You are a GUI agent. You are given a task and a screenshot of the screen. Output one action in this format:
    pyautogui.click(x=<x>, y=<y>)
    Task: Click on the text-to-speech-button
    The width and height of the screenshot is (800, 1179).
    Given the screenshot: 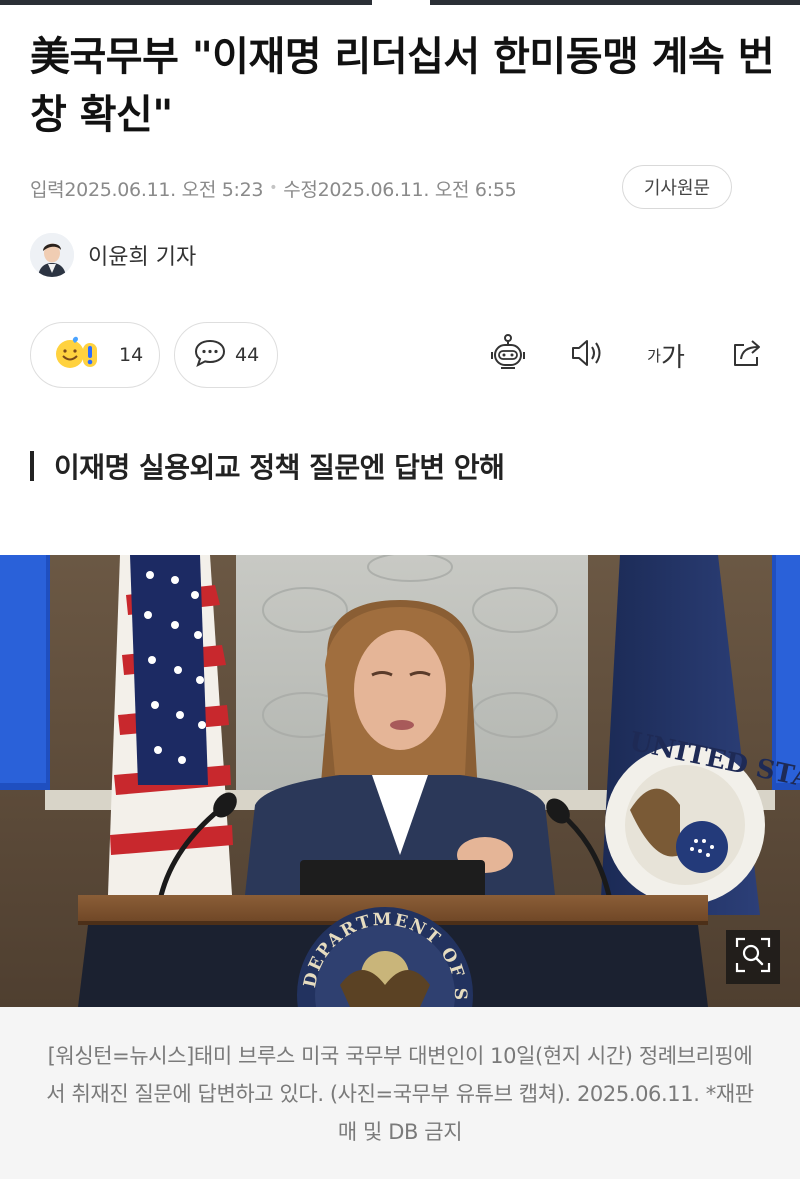 What is the action you would take?
    pyautogui.click(x=587, y=355)
    